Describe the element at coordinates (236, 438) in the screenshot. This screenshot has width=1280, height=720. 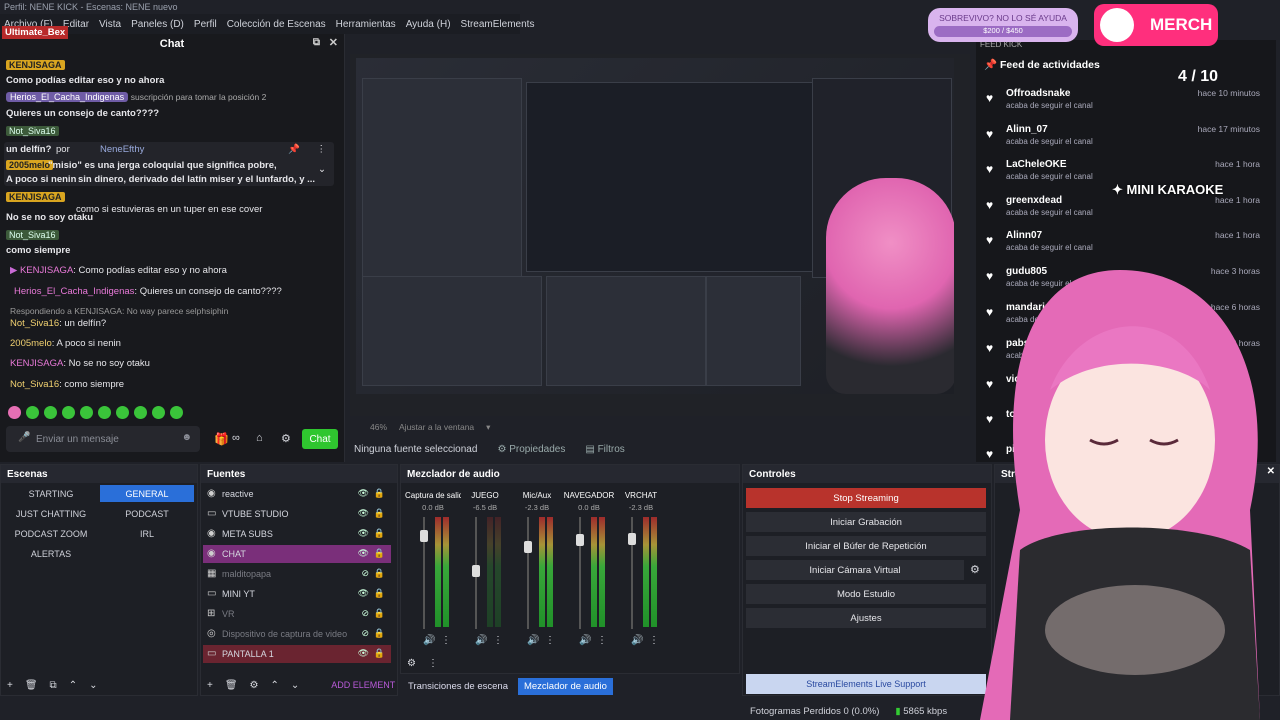
I see `link-icon: ∞` at that location.